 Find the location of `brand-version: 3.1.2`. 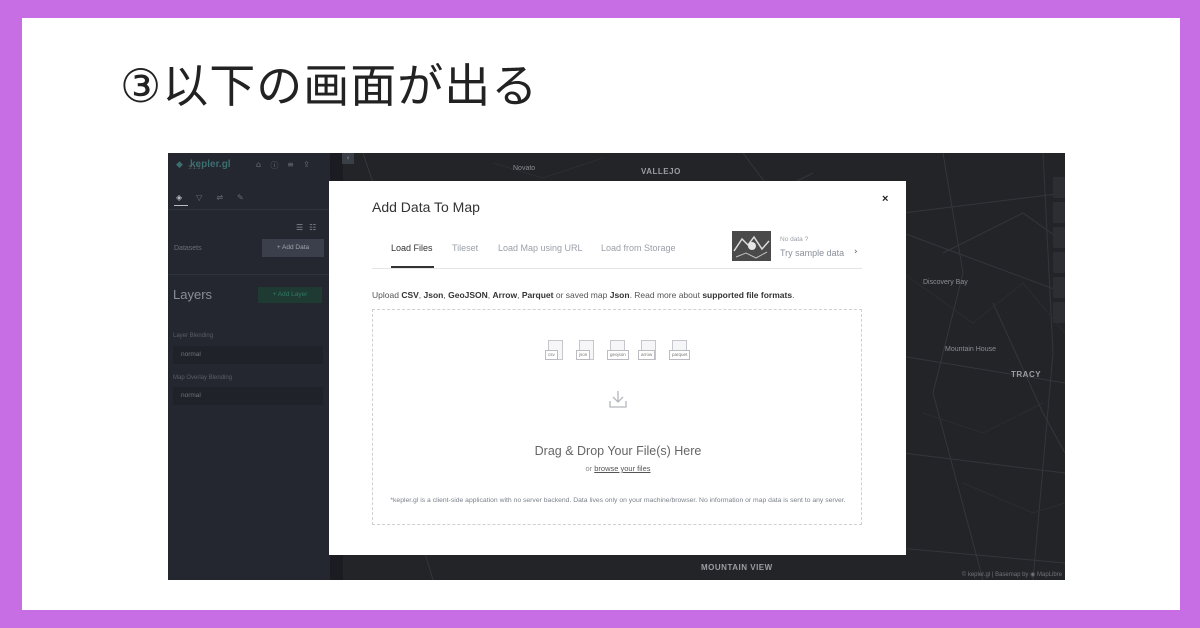

brand-version: 3.1.2 is located at coordinates (194, 168).